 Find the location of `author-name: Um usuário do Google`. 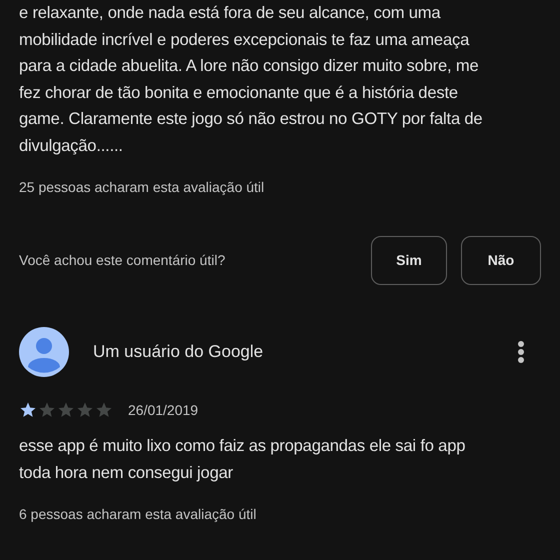

author-name: Um usuário do Google is located at coordinates (178, 352).